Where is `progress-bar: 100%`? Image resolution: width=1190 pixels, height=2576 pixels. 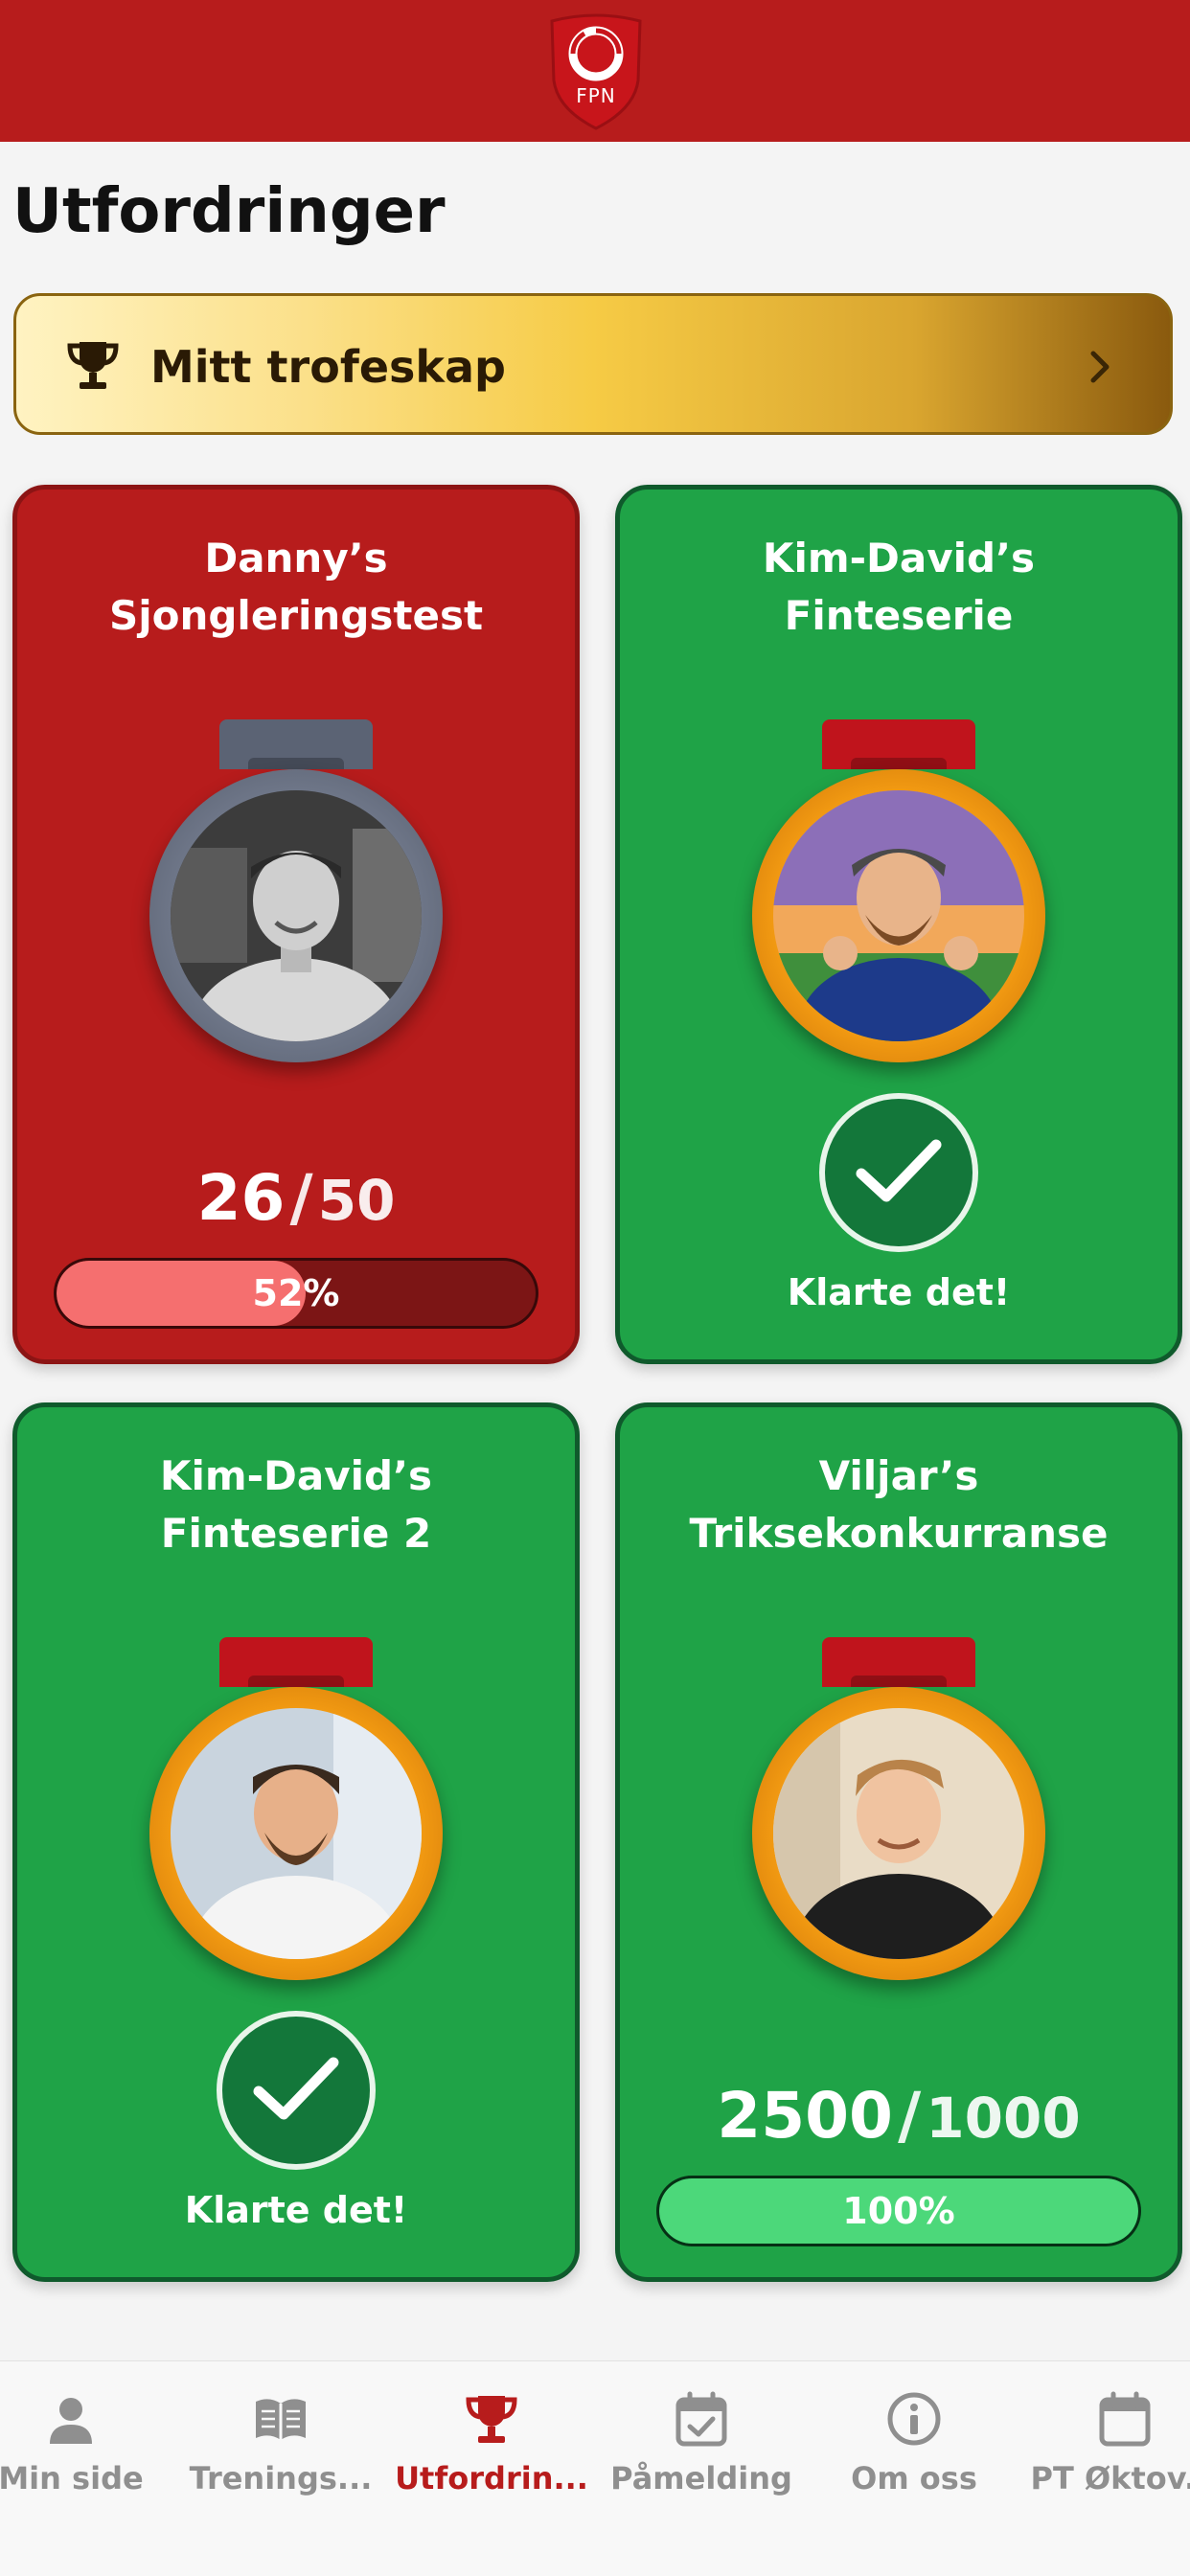 progress-bar: 100% is located at coordinates (899, 2211).